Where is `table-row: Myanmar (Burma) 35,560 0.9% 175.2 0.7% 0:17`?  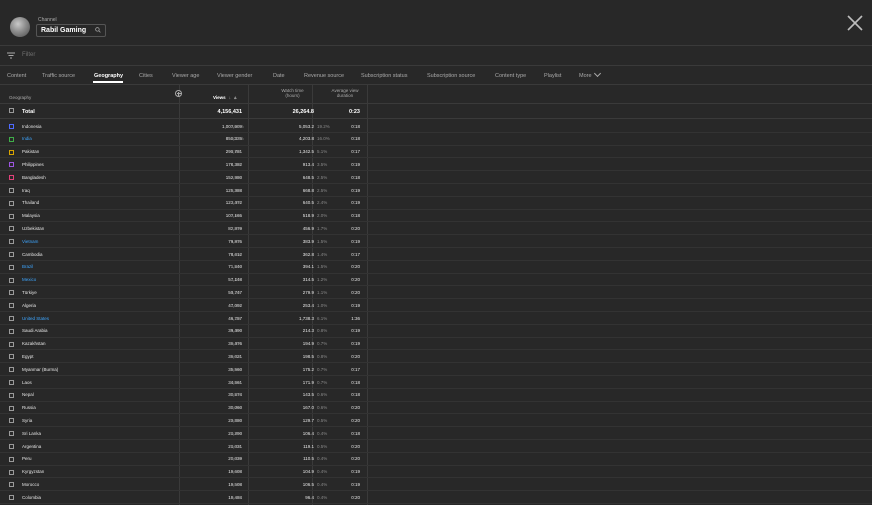 table-row: Myanmar (Burma) 35,560 0.9% 175.2 0.7% 0:17 is located at coordinates (436, 369).